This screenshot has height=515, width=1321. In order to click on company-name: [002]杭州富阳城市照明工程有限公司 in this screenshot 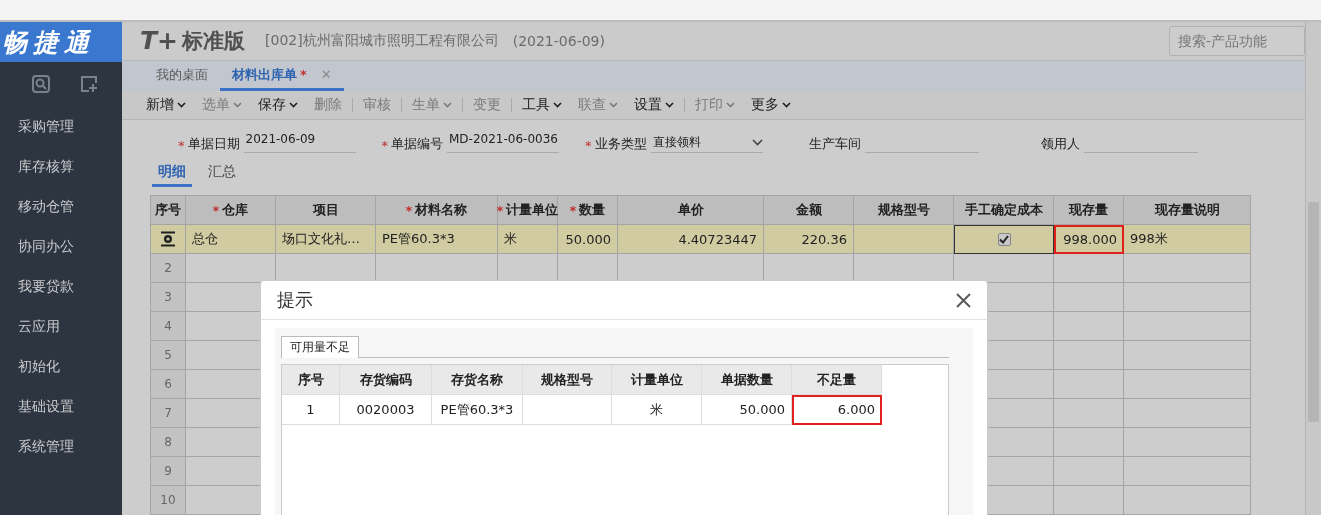, I will do `click(382, 40)`.